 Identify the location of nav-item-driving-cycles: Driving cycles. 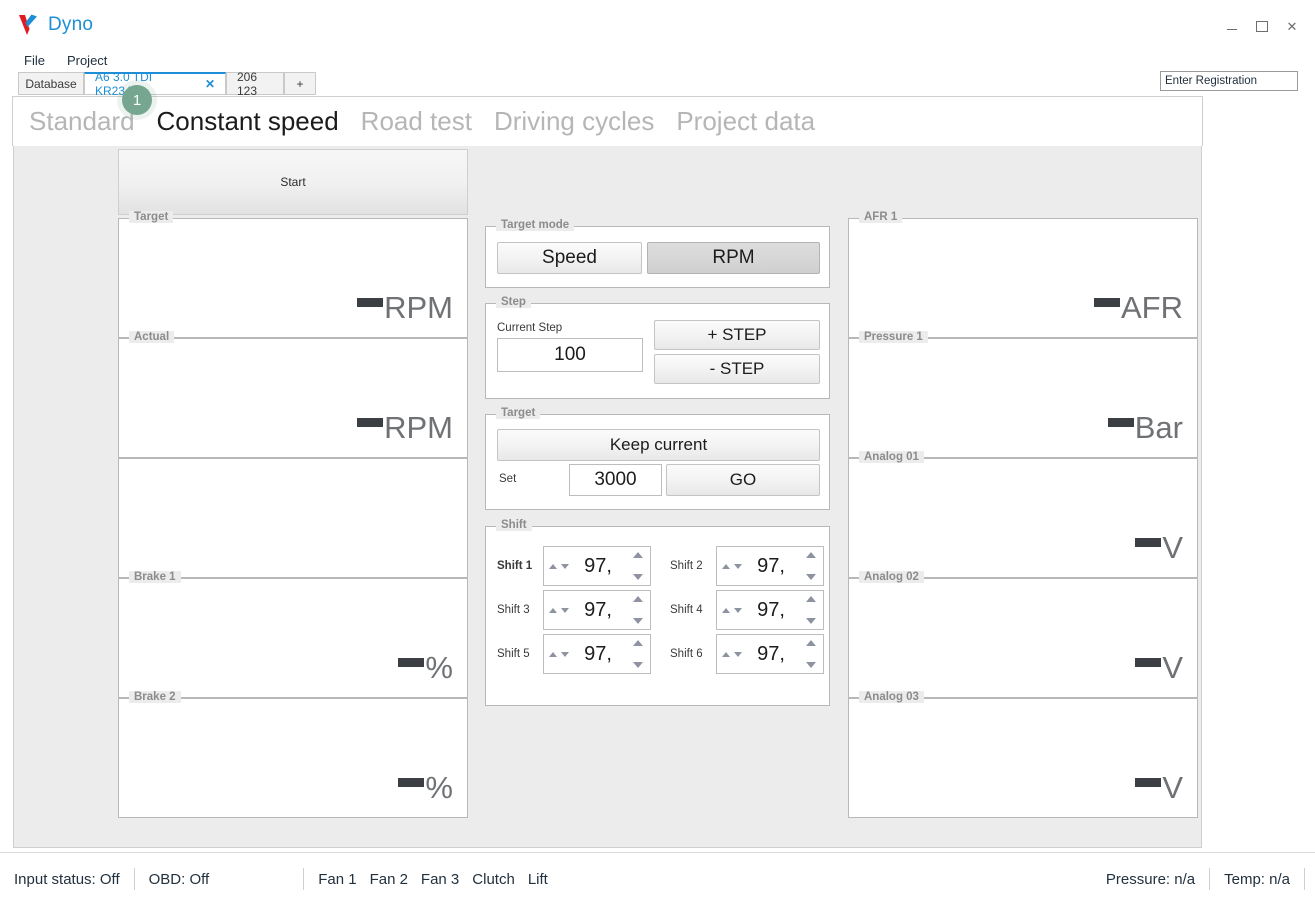
(574, 121).